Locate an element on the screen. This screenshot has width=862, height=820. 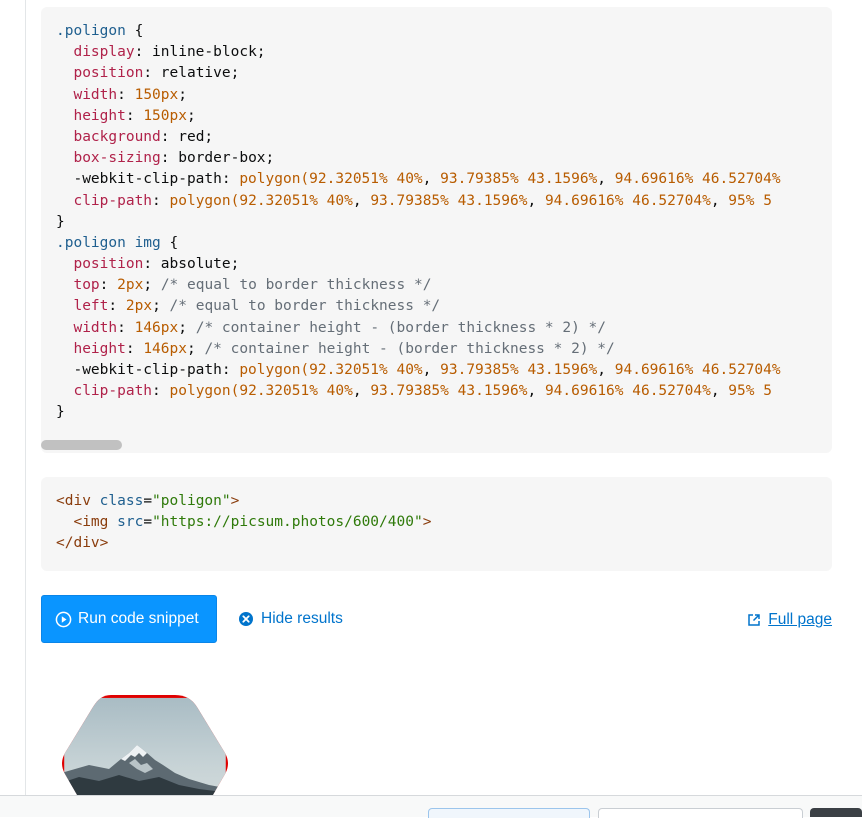
bottom-toolbar is located at coordinates (431, 806).